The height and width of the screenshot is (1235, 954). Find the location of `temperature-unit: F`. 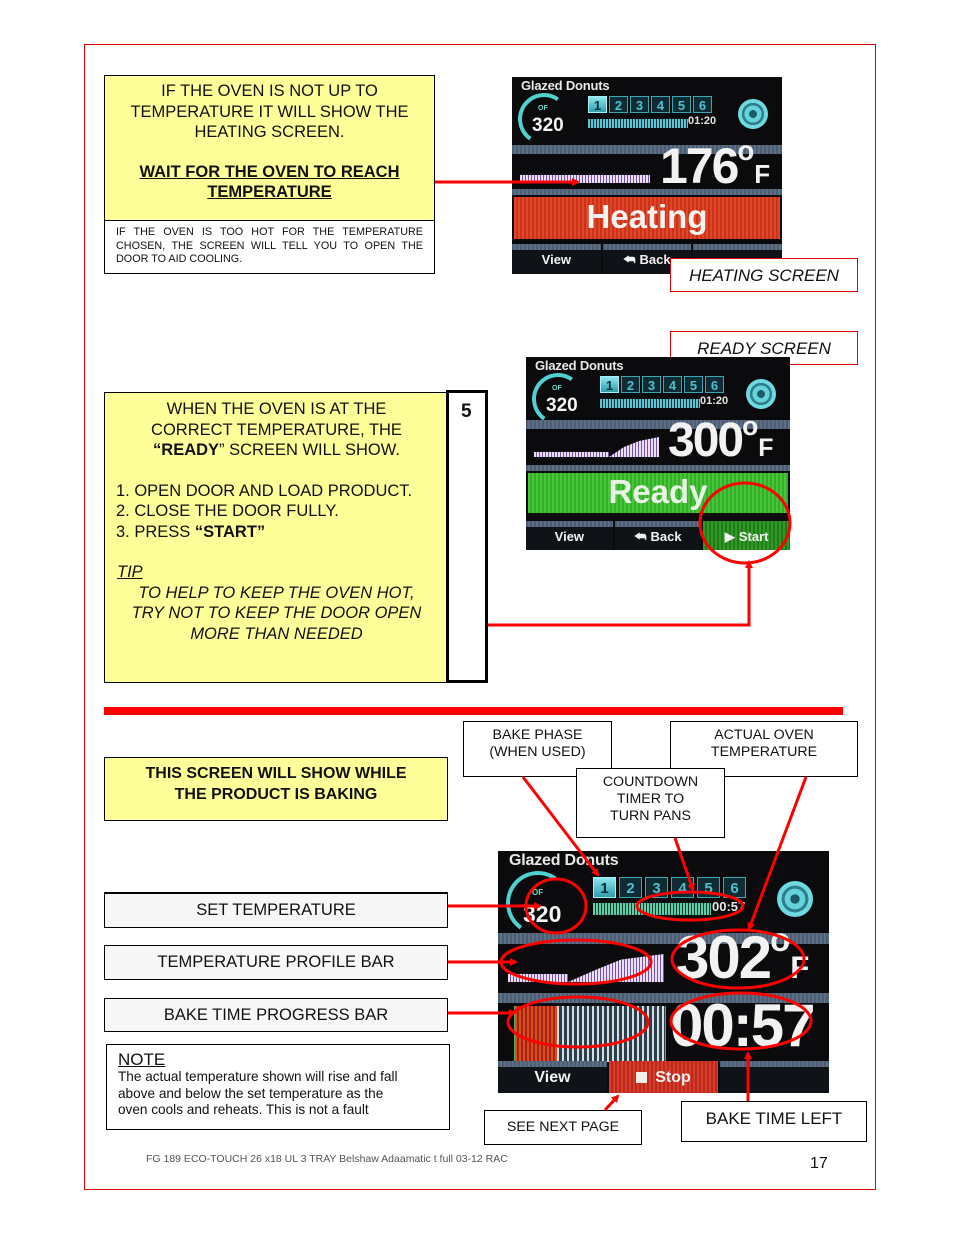

temperature-unit: F is located at coordinates (800, 967).